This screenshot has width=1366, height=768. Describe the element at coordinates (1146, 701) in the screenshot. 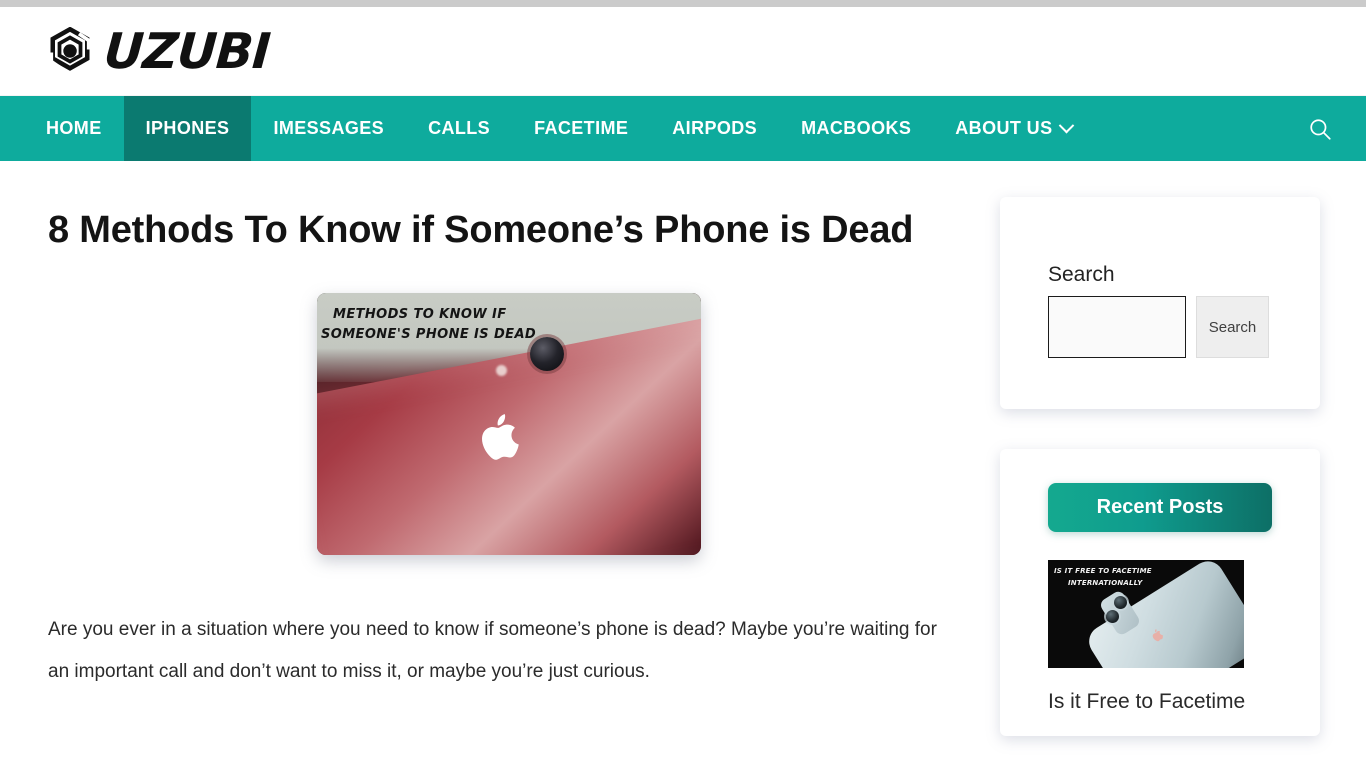

I see `recent-post-title: Is it Free to Facetime` at that location.